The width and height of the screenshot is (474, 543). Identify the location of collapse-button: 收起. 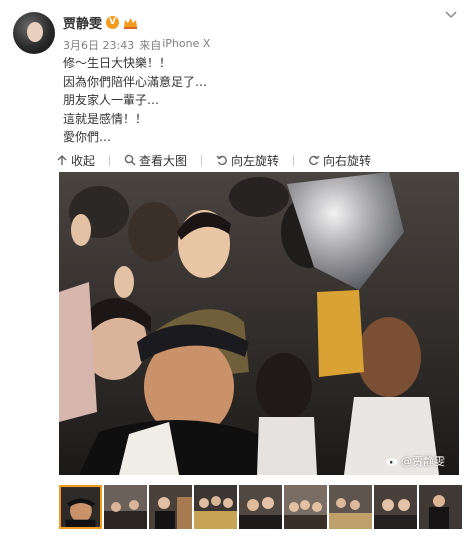
(75, 160).